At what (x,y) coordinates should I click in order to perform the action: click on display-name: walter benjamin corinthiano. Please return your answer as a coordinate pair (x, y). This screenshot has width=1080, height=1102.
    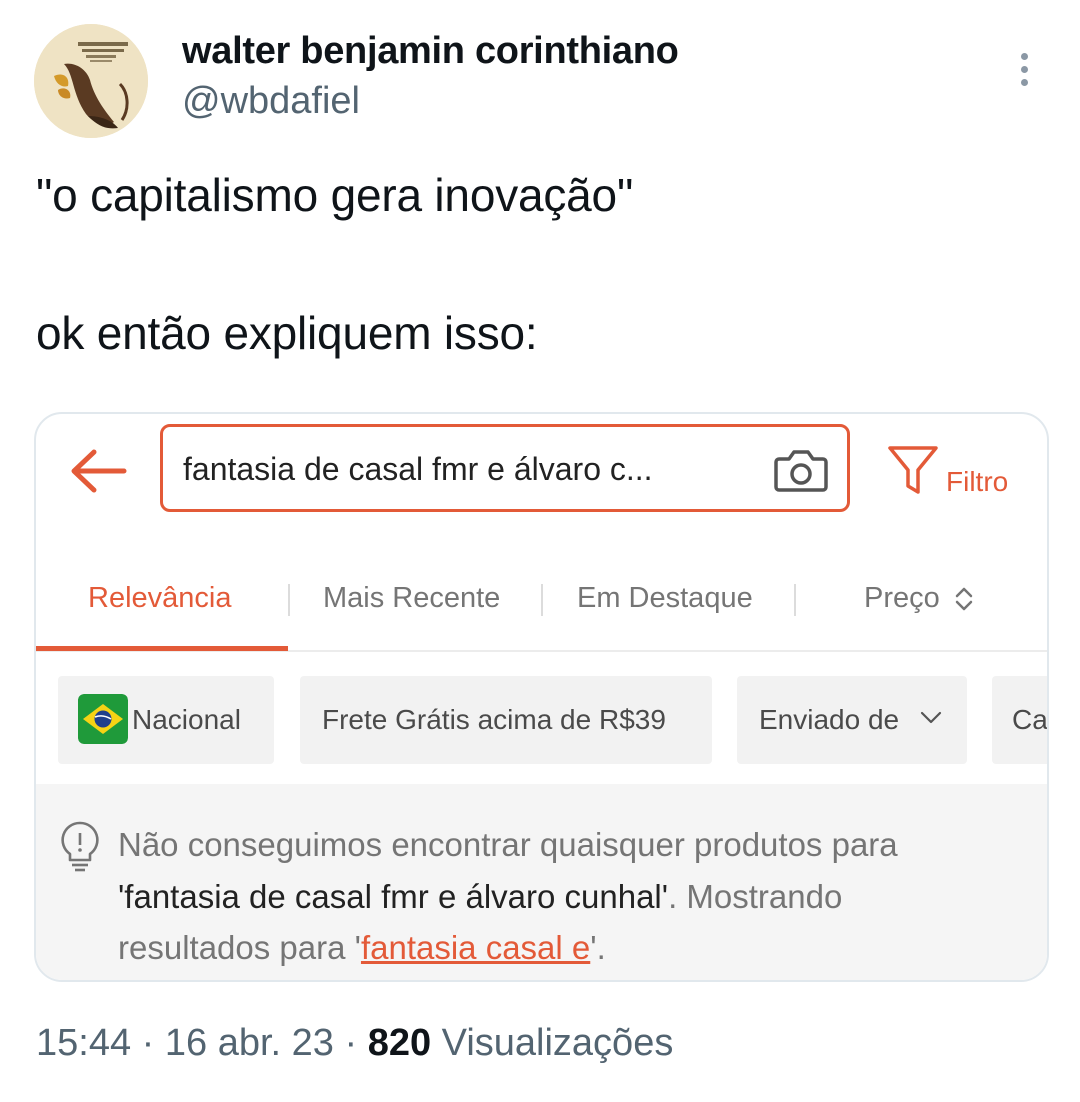
    Looking at the image, I should click on (430, 51).